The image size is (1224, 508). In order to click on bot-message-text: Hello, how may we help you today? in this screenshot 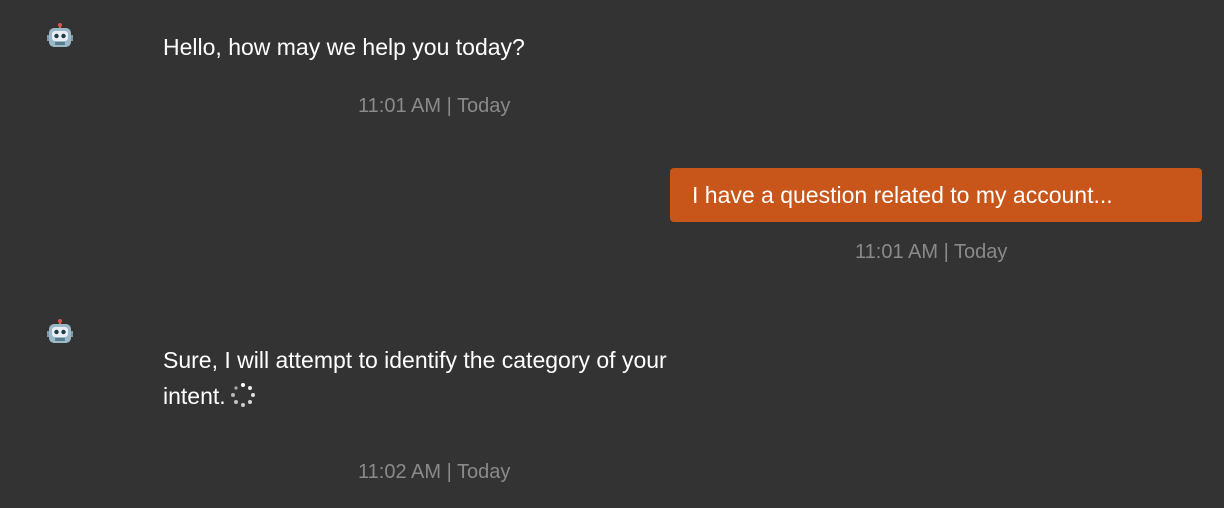, I will do `click(344, 47)`.